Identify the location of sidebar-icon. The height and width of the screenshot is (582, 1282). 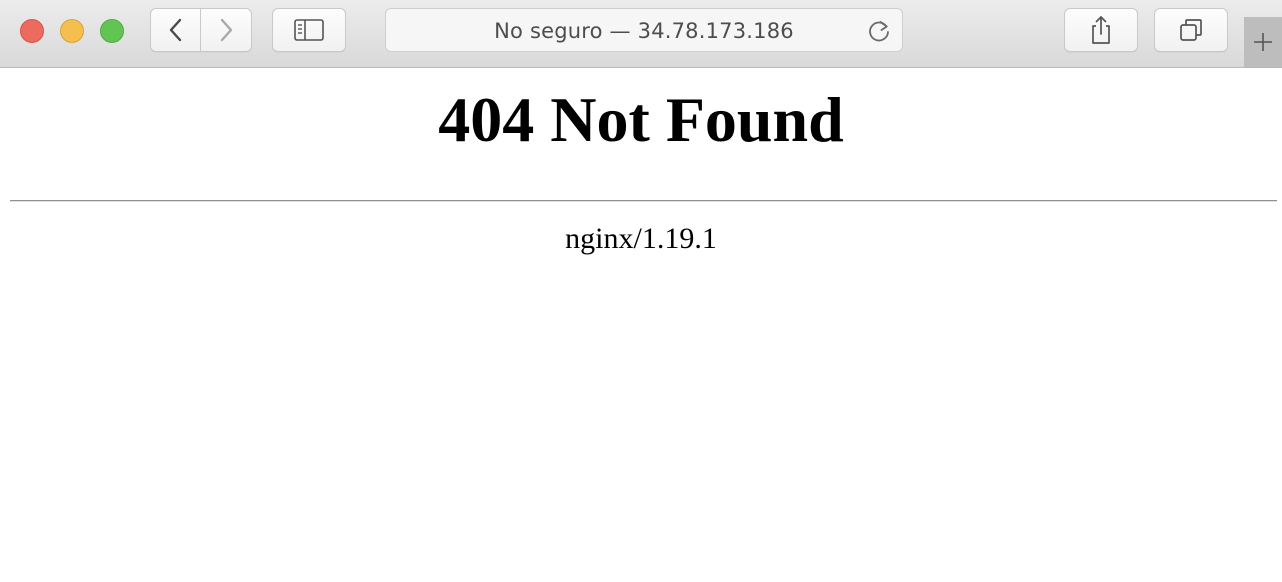
(309, 30).